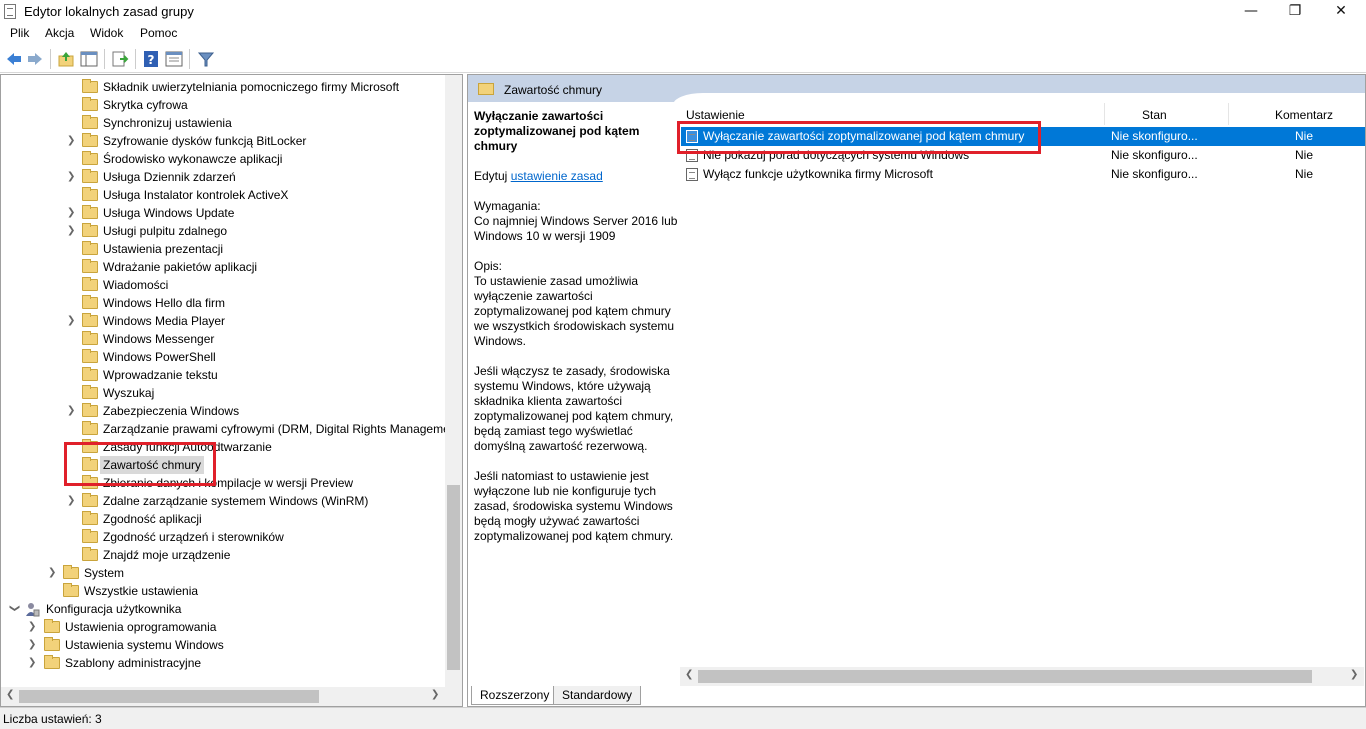 The width and height of the screenshot is (1366, 729). I want to click on user-icon, so click(33, 610).